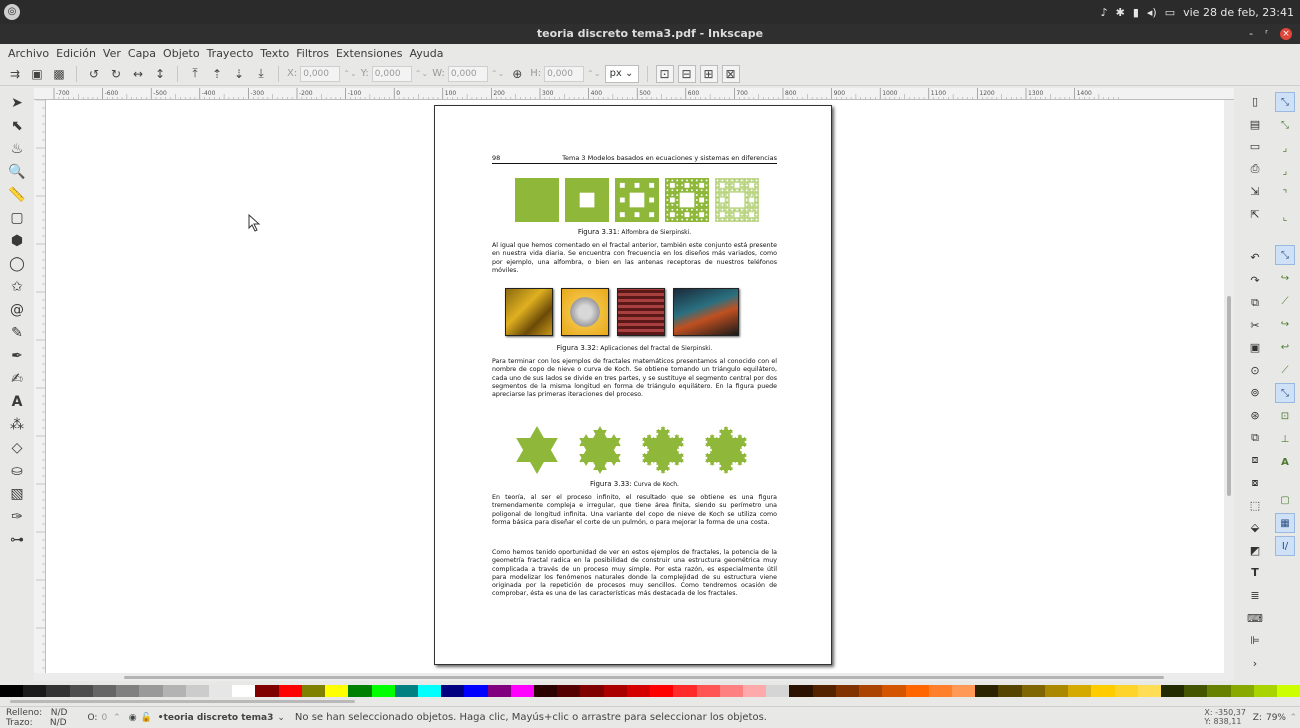 The image size is (1300, 728). What do you see at coordinates (312, 53) in the screenshot?
I see `menu-filtros: Filtros` at bounding box center [312, 53].